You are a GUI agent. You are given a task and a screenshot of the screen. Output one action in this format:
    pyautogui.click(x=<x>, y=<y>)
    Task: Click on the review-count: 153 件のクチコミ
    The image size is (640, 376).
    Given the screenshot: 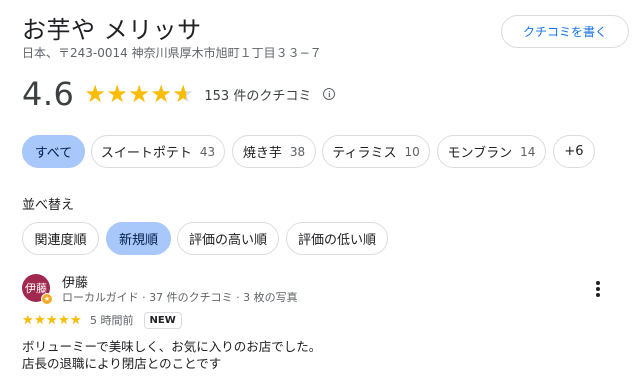 What is the action you would take?
    pyautogui.click(x=258, y=96)
    